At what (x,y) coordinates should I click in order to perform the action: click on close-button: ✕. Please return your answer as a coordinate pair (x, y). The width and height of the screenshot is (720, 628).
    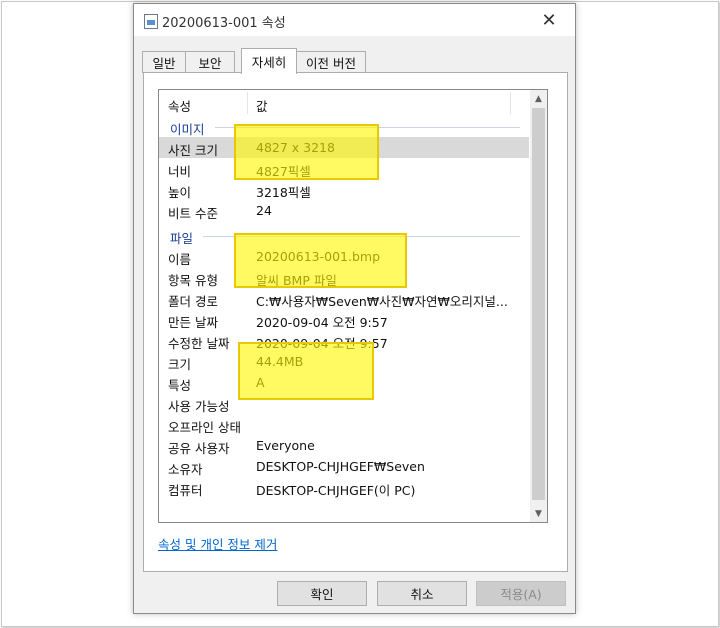
    Looking at the image, I should click on (549, 20).